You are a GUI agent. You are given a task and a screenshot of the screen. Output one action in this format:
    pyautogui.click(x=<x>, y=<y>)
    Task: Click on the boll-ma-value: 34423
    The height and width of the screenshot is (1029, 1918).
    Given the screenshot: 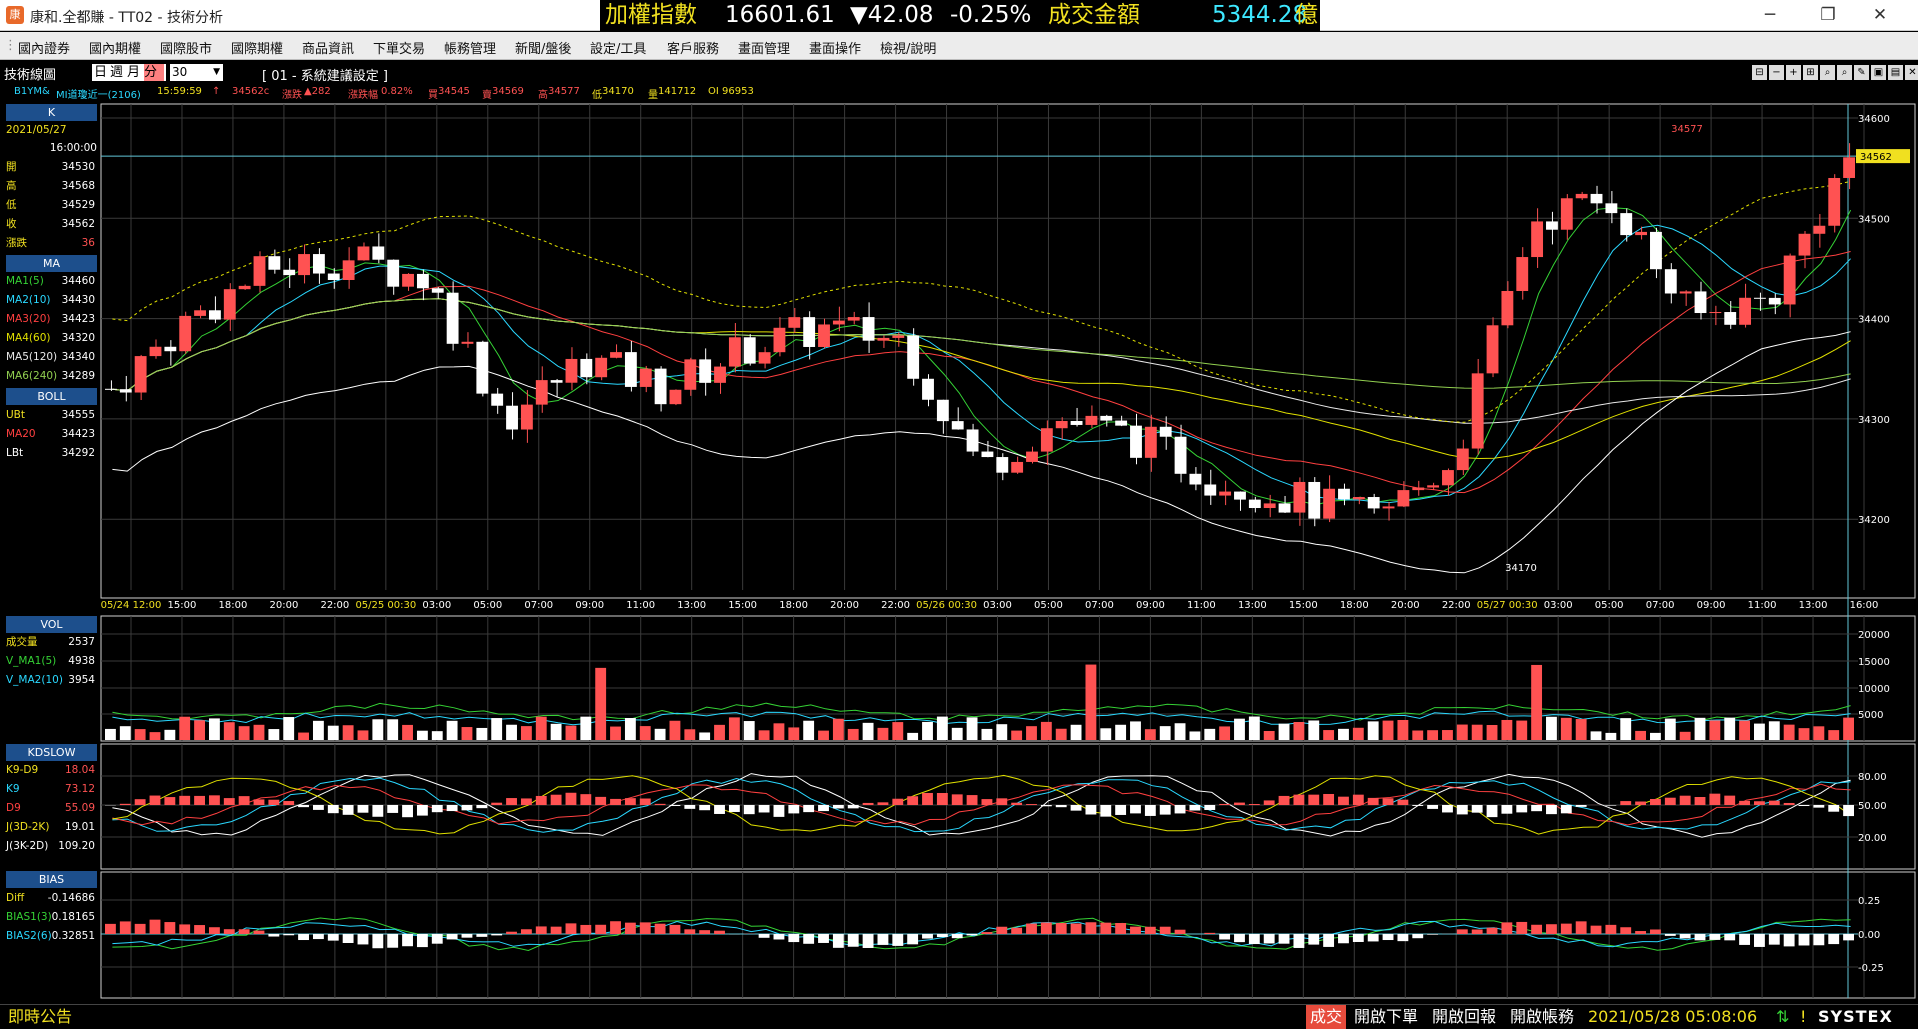 What is the action you would take?
    pyautogui.click(x=78, y=434)
    